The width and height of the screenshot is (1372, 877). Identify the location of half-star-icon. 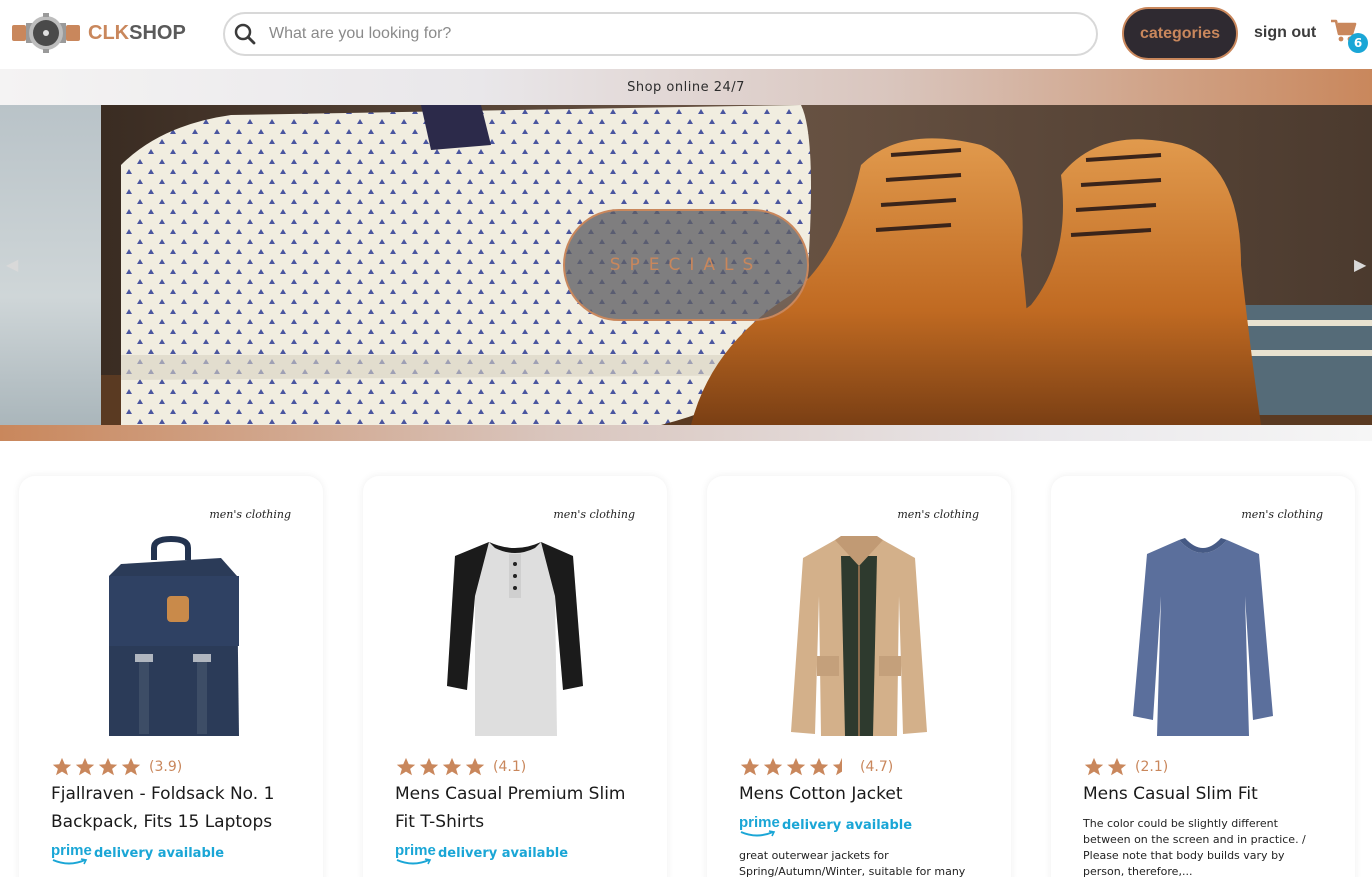
(837, 766).